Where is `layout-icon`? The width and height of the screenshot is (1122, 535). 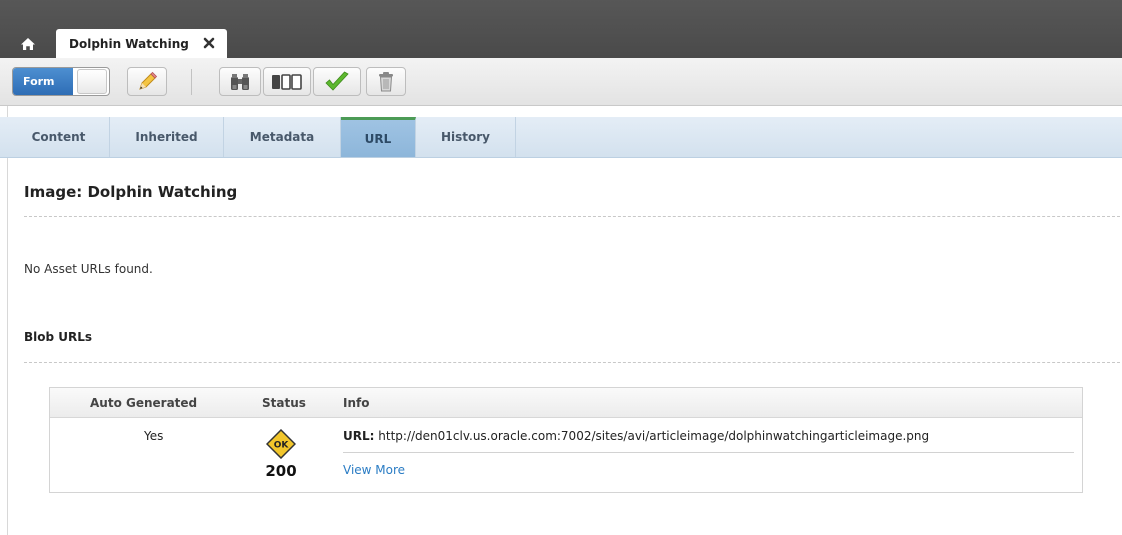 layout-icon is located at coordinates (287, 81).